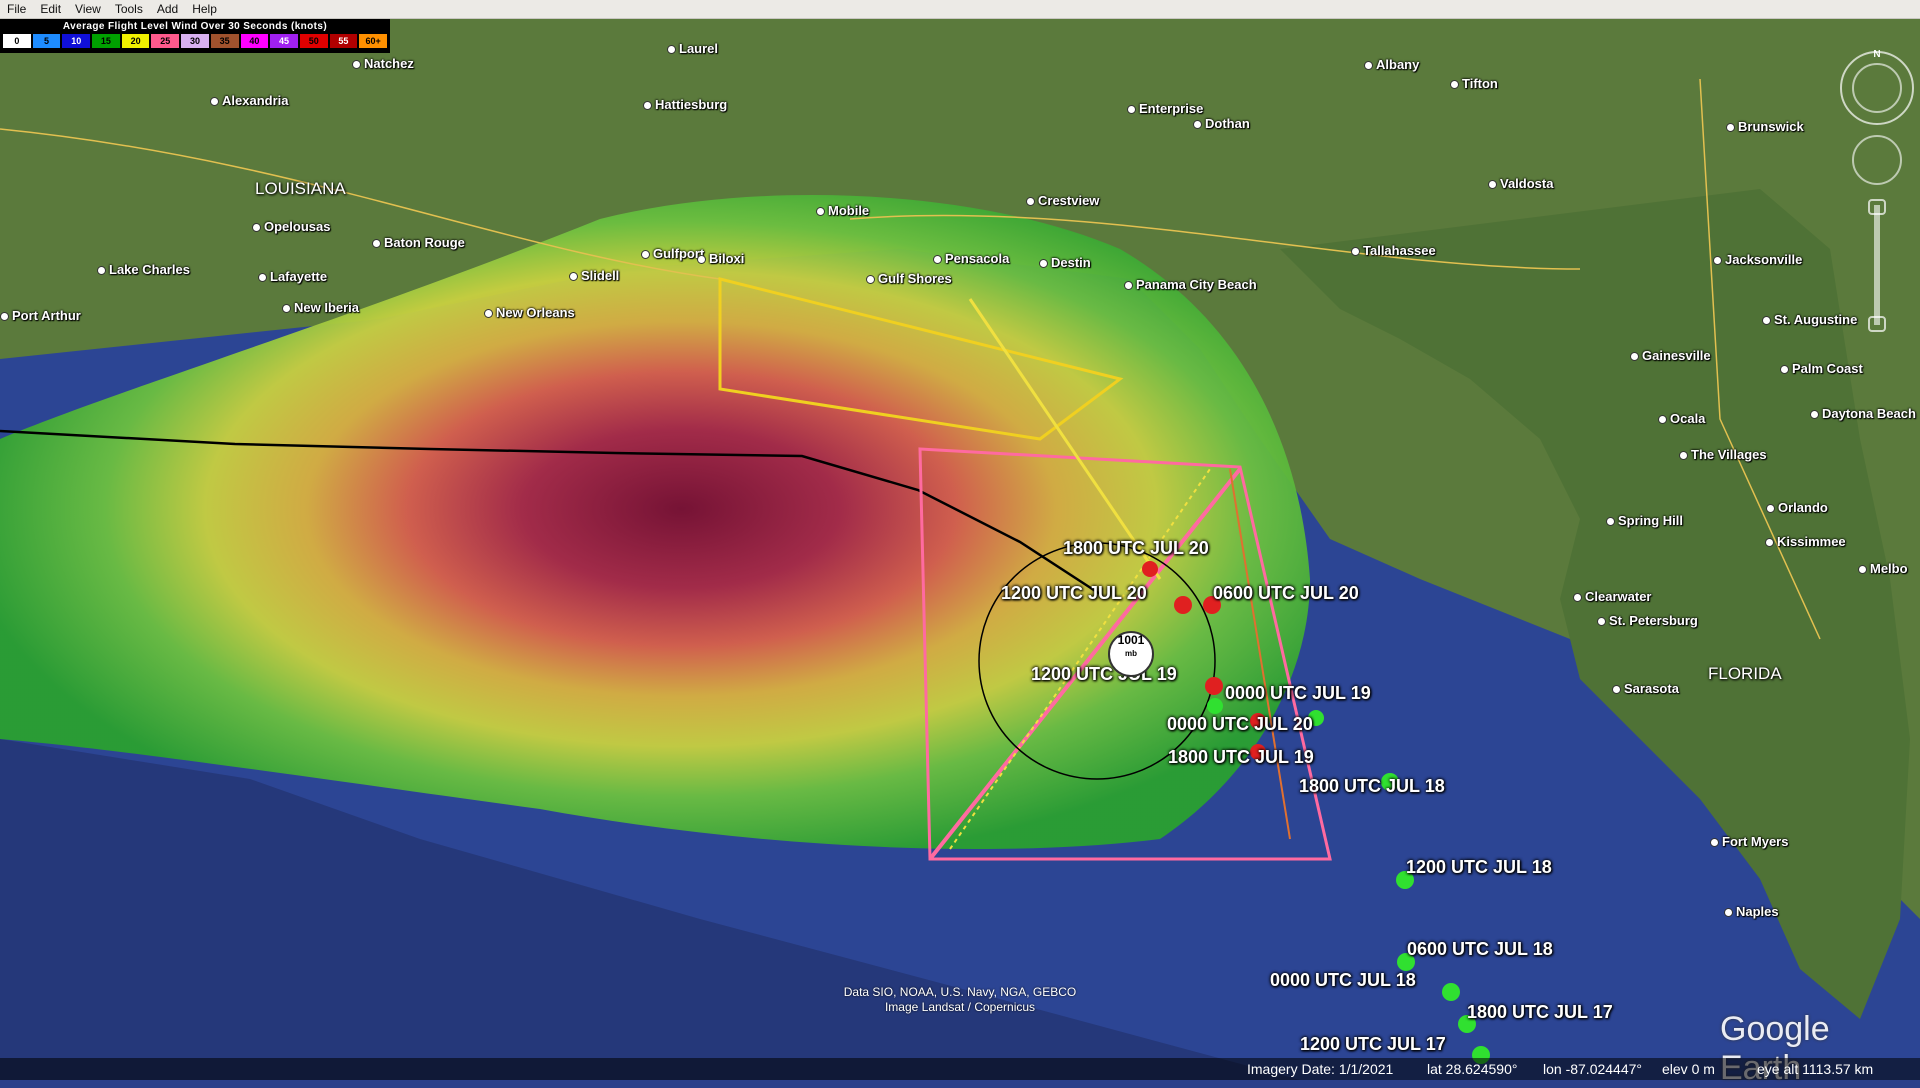  What do you see at coordinates (1647, 620) in the screenshot?
I see `city-label: St. Petersburg` at bounding box center [1647, 620].